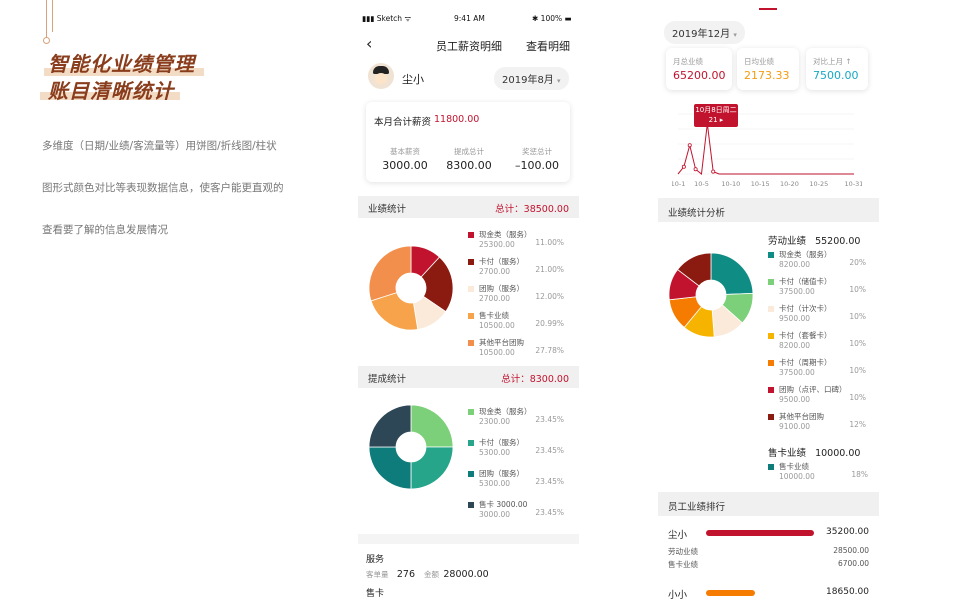 The height and width of the screenshot is (601, 960). What do you see at coordinates (760, 184) in the screenshot?
I see `x-tick-label: 10-15` at bounding box center [760, 184].